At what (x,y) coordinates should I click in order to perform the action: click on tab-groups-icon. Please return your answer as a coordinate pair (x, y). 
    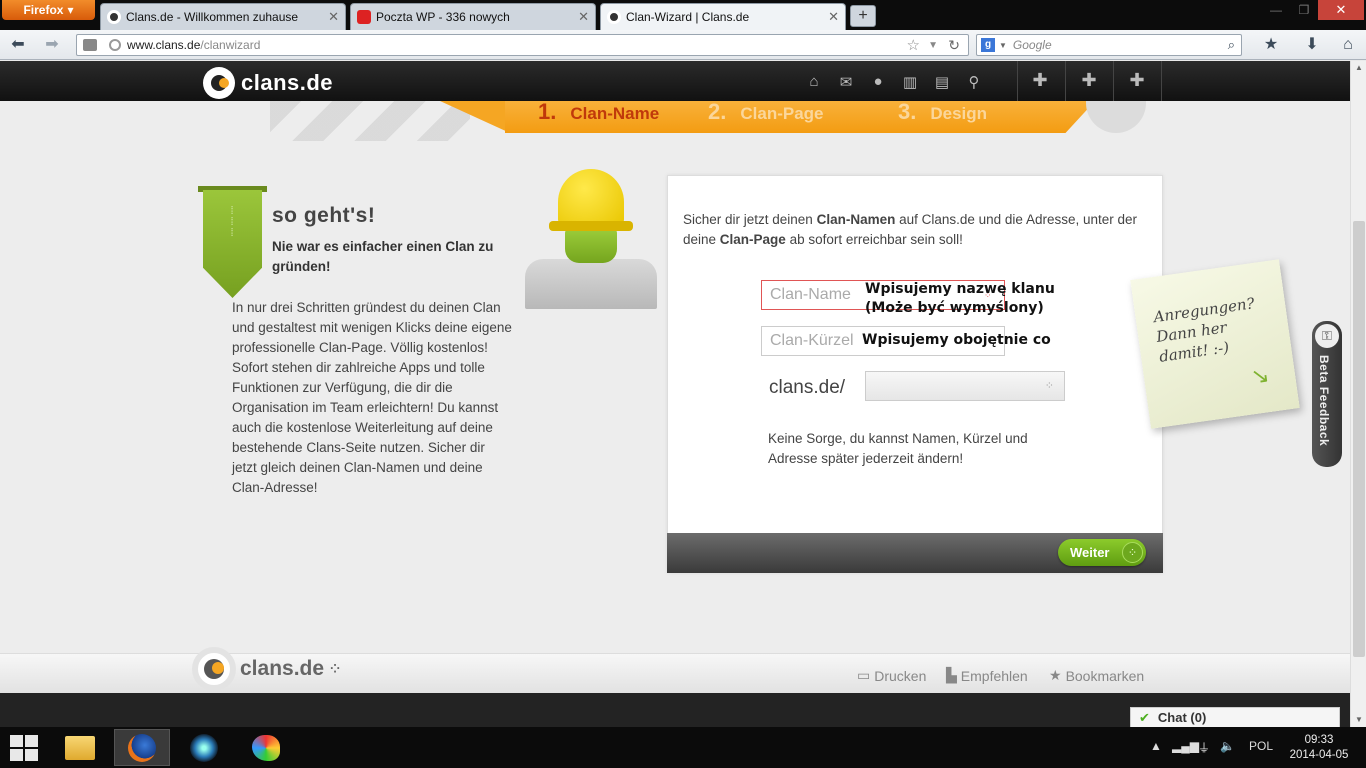
    Looking at the image, I should click on (90, 45).